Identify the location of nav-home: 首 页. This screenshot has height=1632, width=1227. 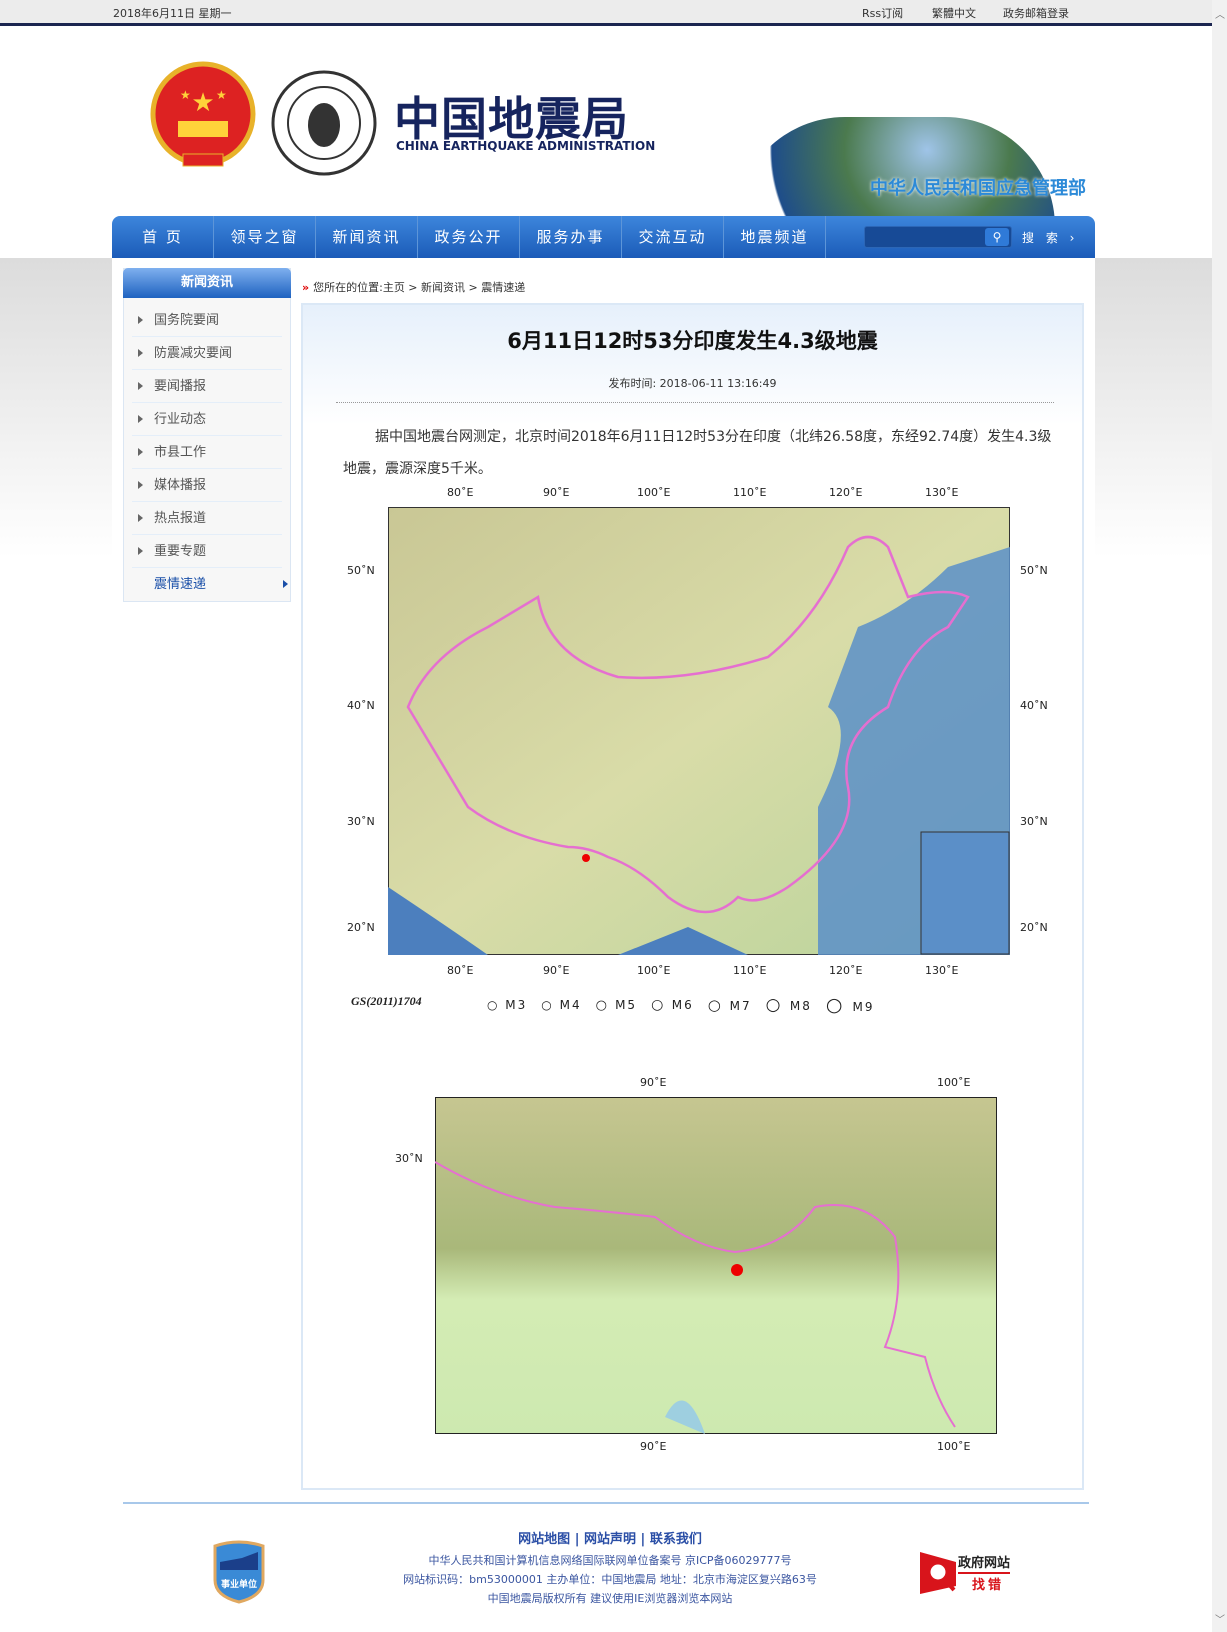
(163, 237).